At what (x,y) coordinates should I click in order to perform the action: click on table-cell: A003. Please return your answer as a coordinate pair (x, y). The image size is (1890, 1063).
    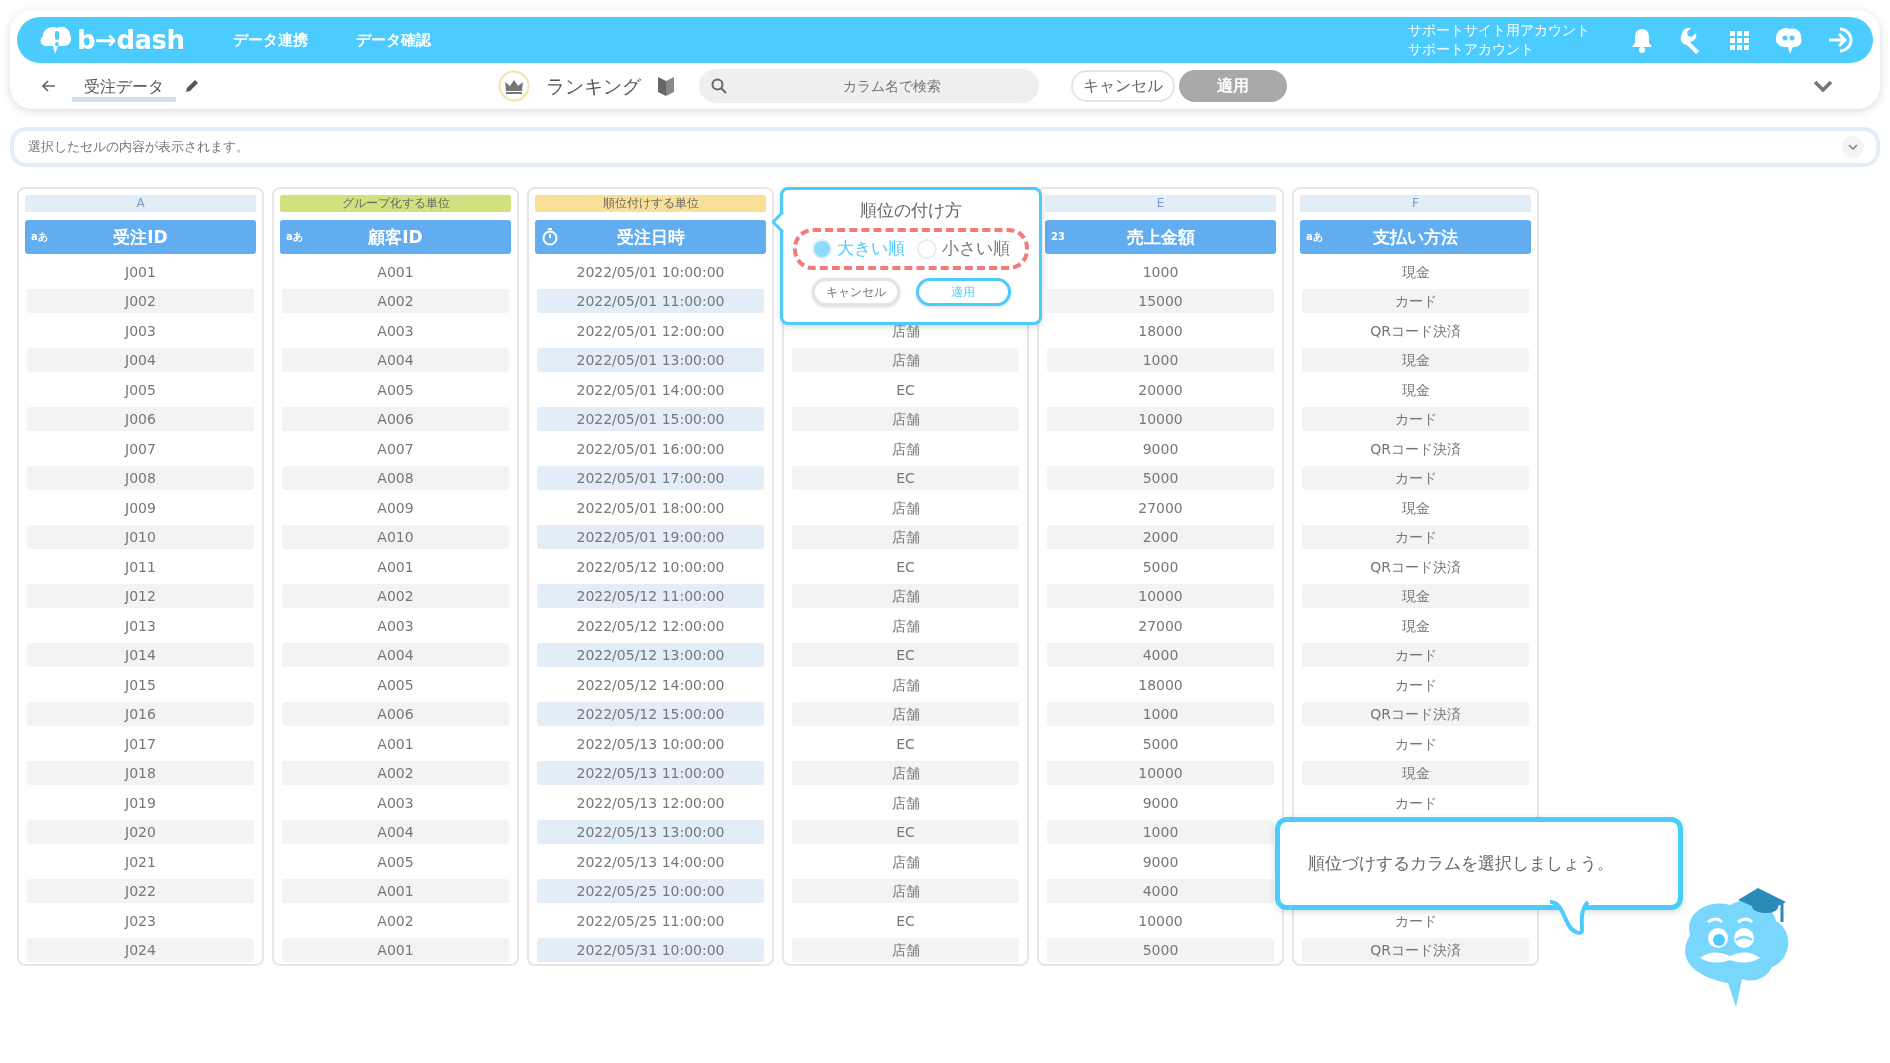
    Looking at the image, I should click on (395, 802).